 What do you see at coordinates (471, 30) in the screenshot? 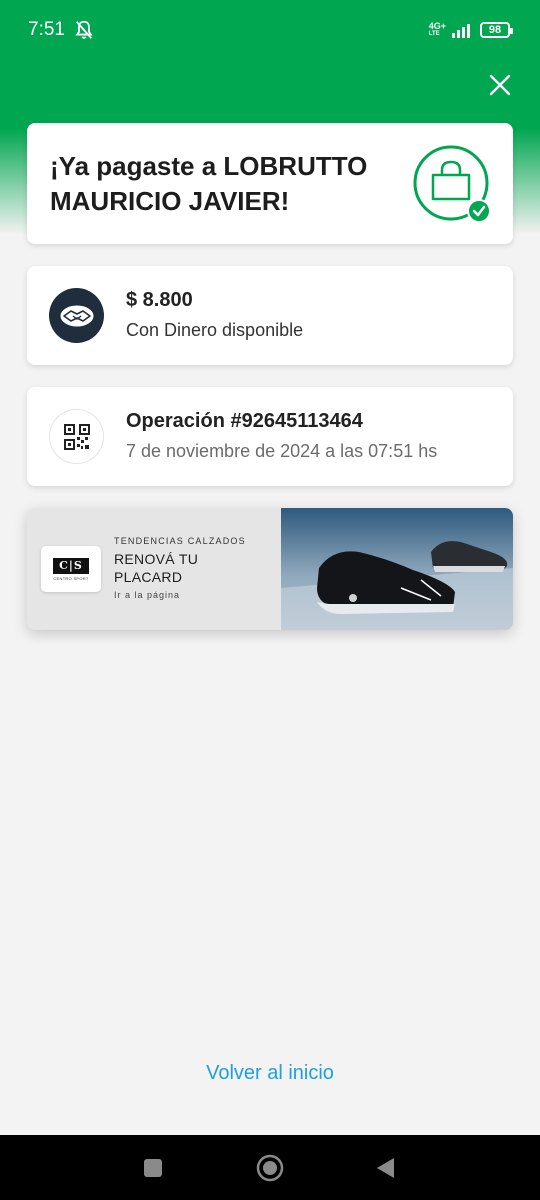
I see `status-right: 4G+ LTE 98` at bounding box center [471, 30].